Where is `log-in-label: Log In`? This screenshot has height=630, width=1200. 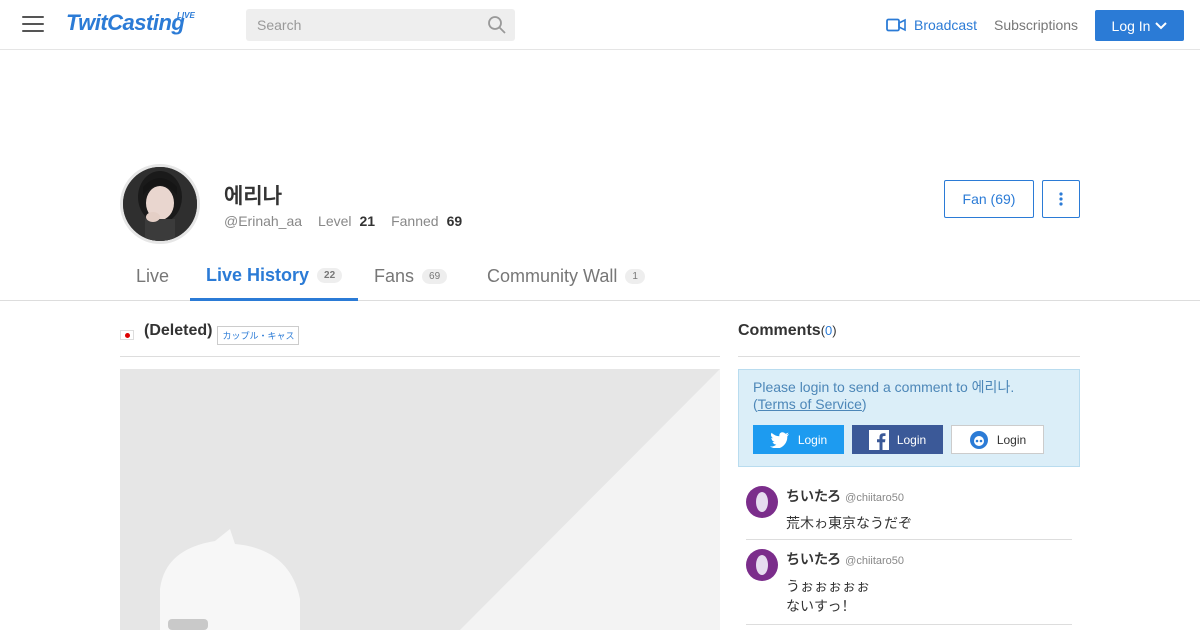
log-in-label: Log In is located at coordinates (1131, 25).